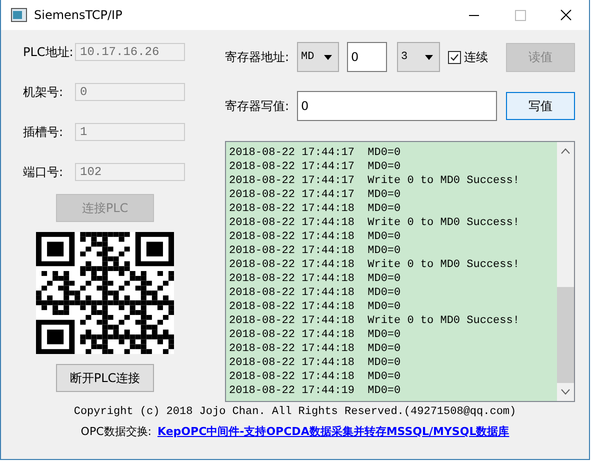 Image resolution: width=602 pixels, height=462 pixels. Describe the element at coordinates (315, 391) in the screenshot. I see `log-line: 2018-08-22 17:44:19 MD0=0` at that location.